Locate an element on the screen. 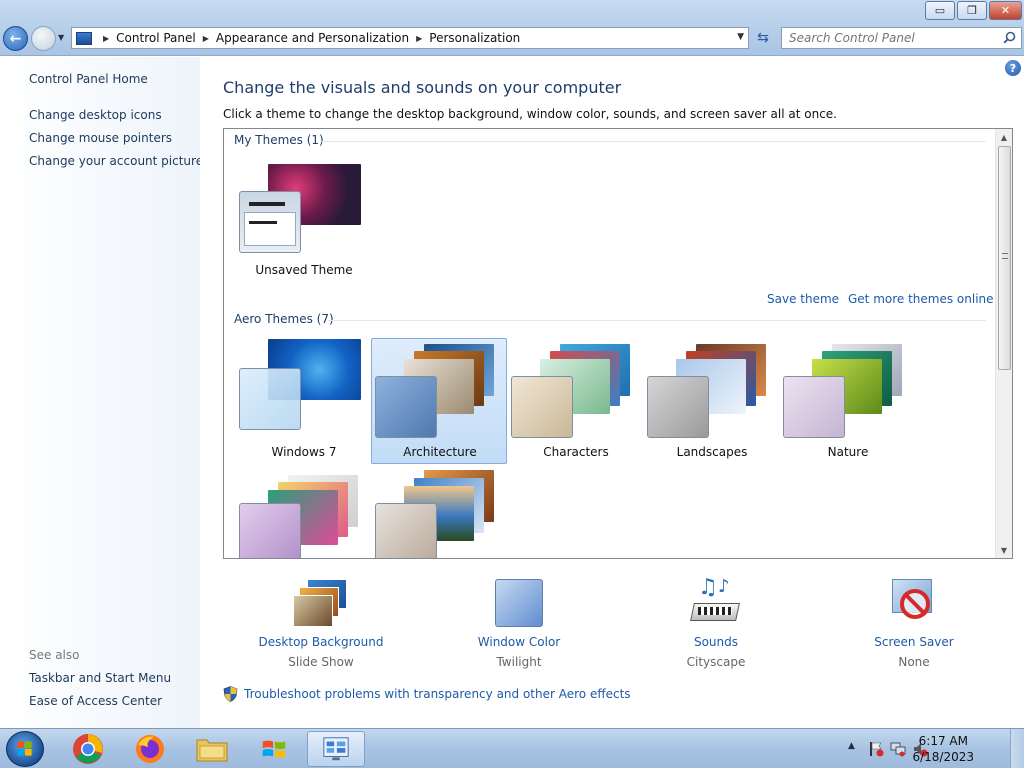 This screenshot has width=1024, height=768. change-account-picture-link: Change your account picture is located at coordinates (116, 161).